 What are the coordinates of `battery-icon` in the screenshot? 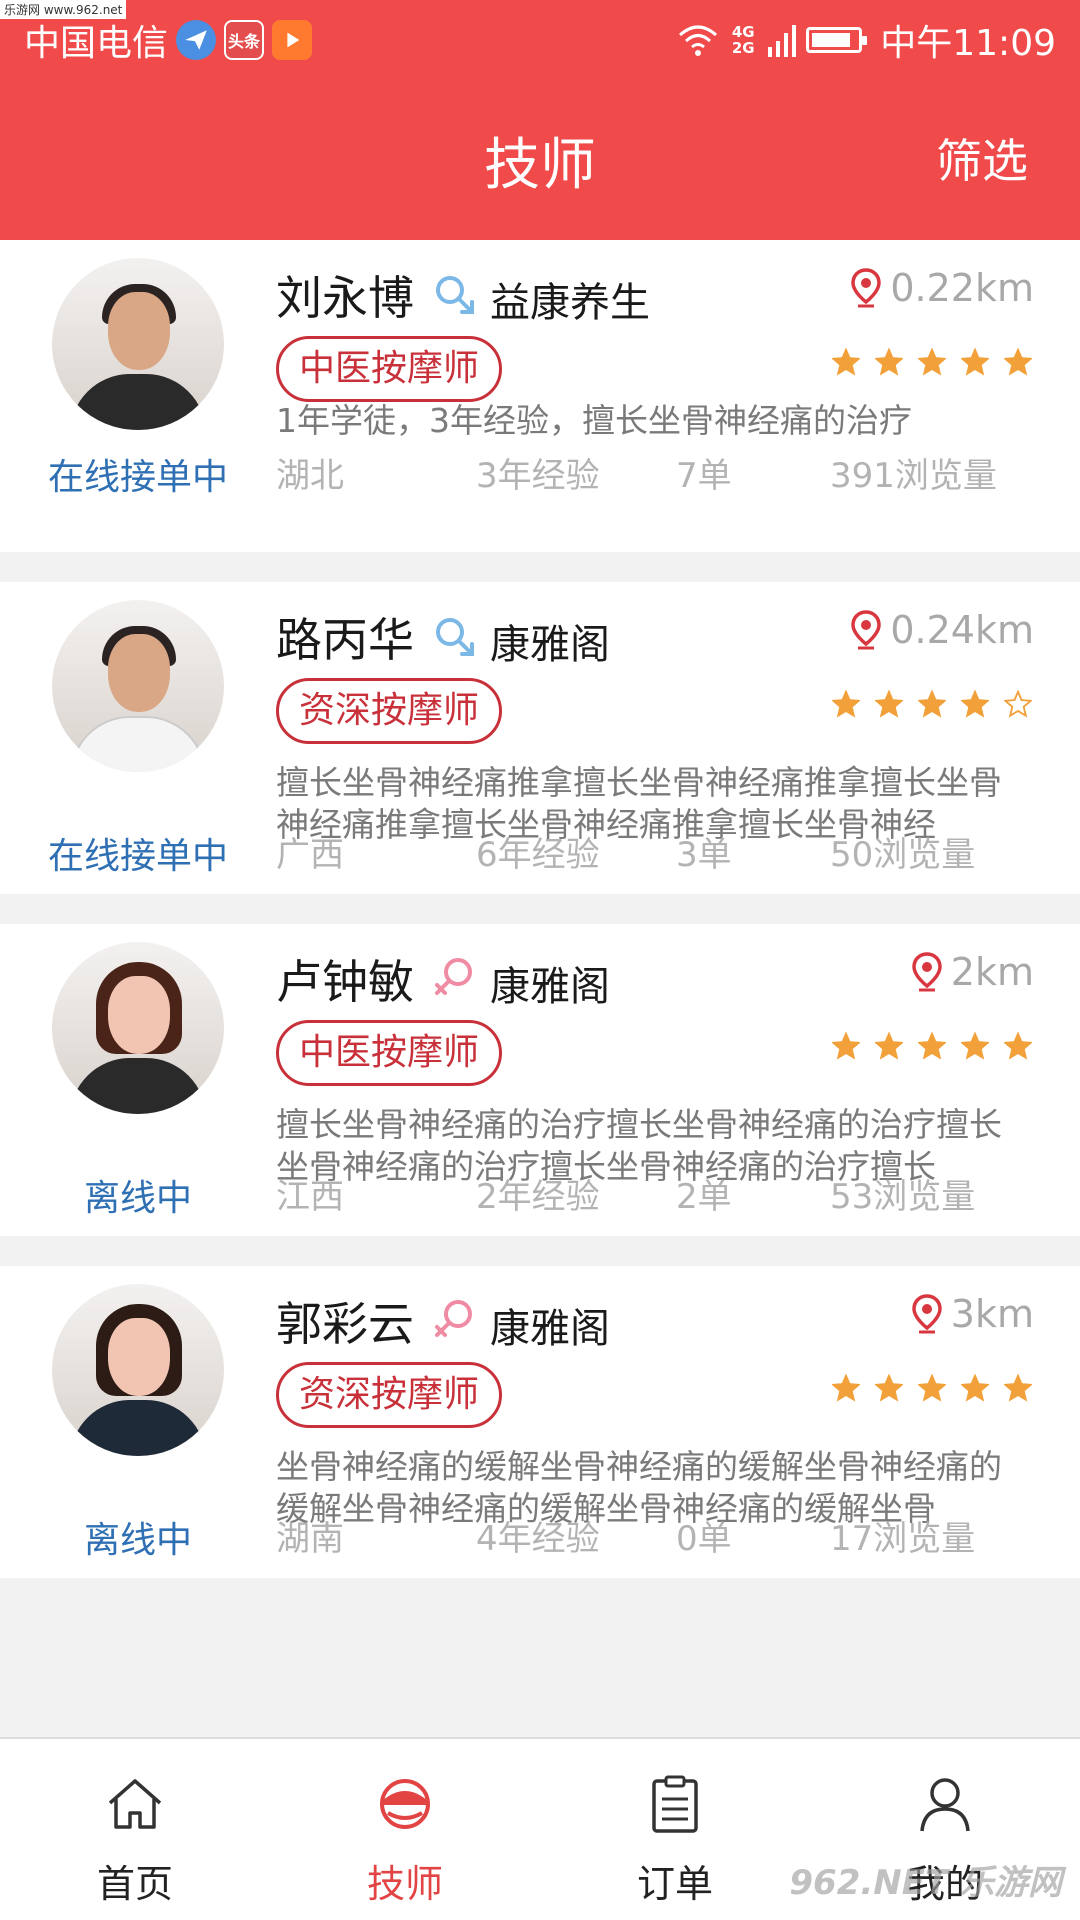 It's located at (837, 40).